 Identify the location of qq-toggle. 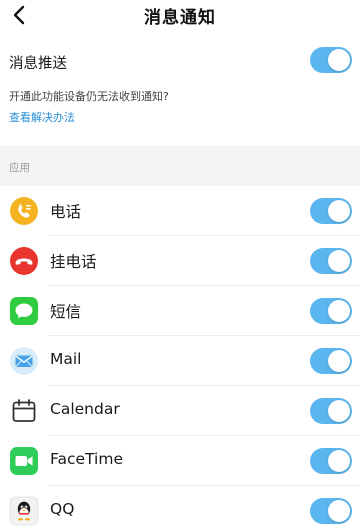
(331, 511).